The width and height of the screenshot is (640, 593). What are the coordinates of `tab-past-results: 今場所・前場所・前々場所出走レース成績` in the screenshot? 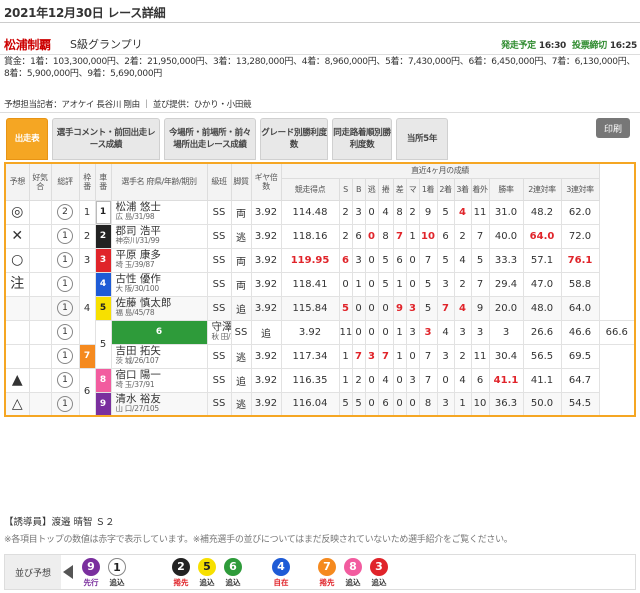 It's located at (210, 139).